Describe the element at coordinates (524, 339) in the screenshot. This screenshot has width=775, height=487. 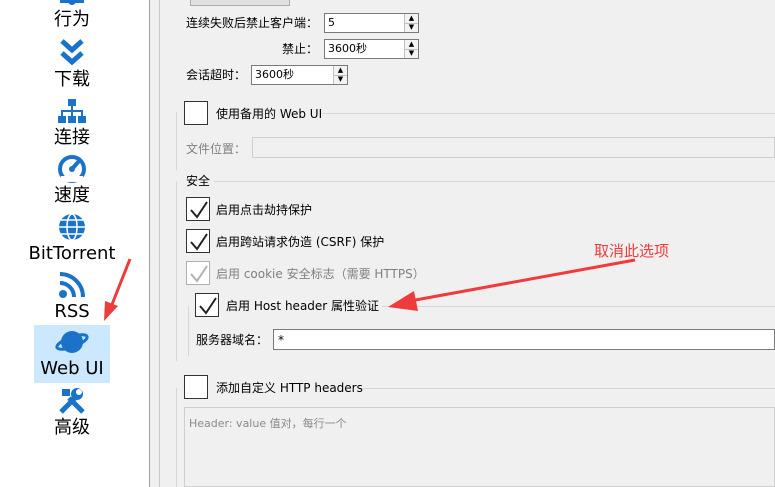
I see `server-domains-input: *` at that location.